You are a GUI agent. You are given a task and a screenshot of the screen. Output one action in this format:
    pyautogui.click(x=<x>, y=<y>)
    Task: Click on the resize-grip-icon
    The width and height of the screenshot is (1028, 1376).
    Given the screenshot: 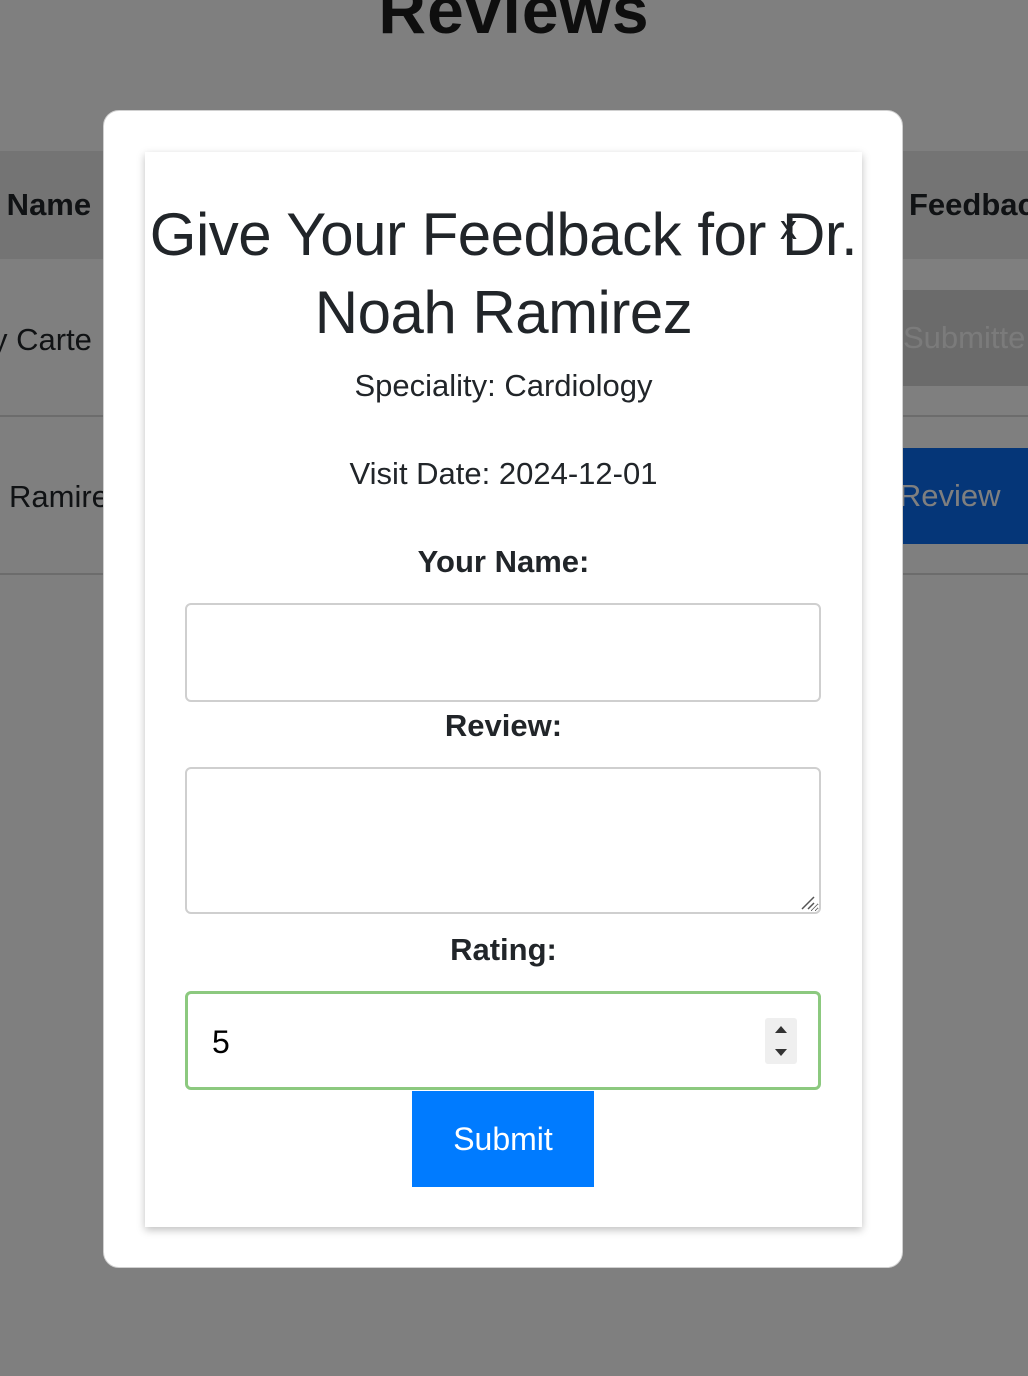 What is the action you would take?
    pyautogui.click(x=807, y=902)
    